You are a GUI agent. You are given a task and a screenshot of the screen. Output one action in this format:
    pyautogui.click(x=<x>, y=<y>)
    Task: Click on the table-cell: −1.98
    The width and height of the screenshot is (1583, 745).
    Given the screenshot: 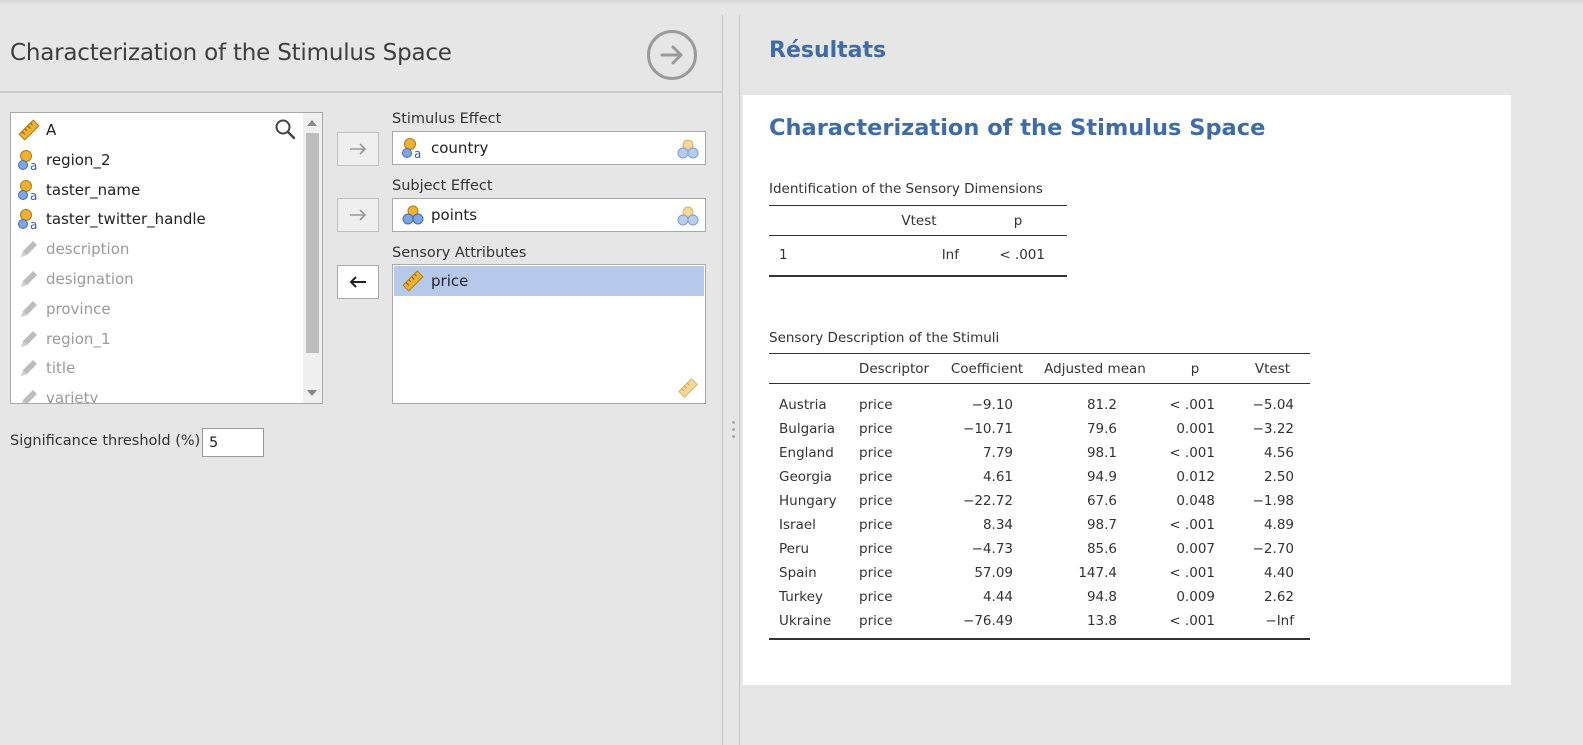 What is the action you would take?
    pyautogui.click(x=1273, y=500)
    